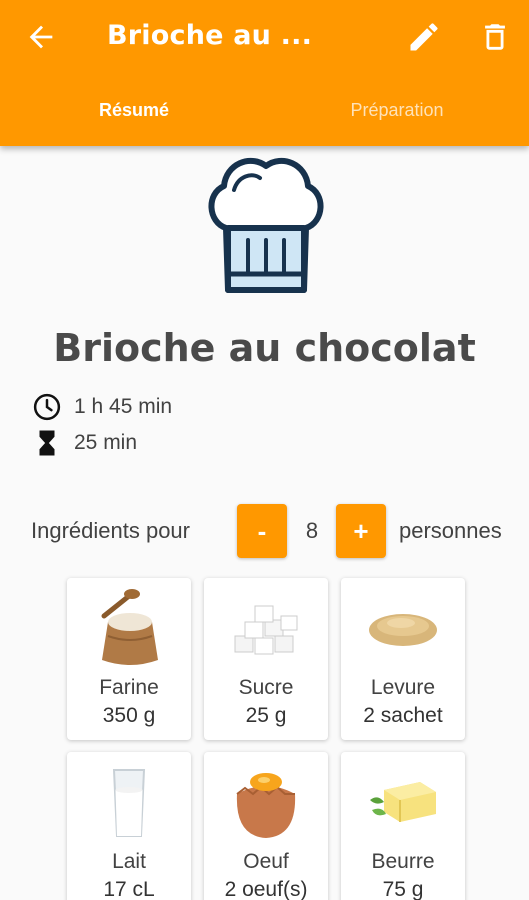 Image resolution: width=529 pixels, height=900 pixels. Describe the element at coordinates (403, 861) in the screenshot. I see `ingredient-name: Beurre` at that location.